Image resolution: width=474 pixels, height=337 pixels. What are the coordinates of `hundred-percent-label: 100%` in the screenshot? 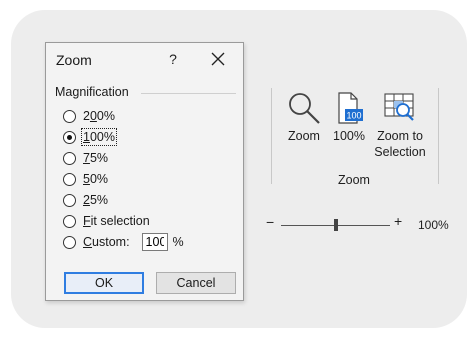 It's located at (349, 136).